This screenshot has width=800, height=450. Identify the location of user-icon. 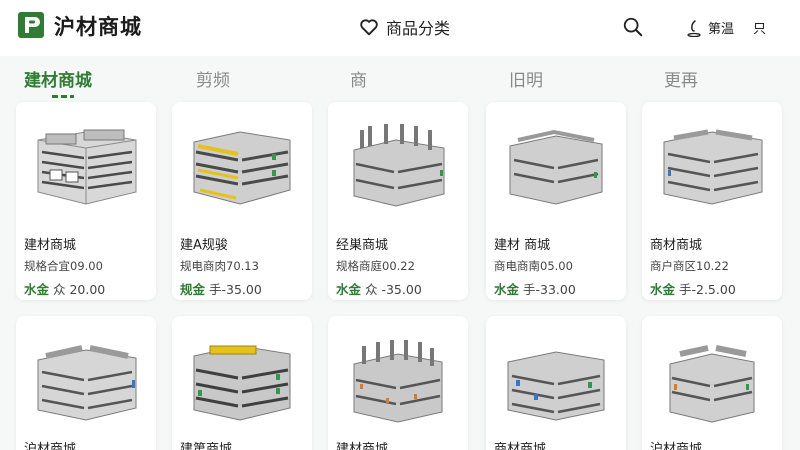
(694, 28).